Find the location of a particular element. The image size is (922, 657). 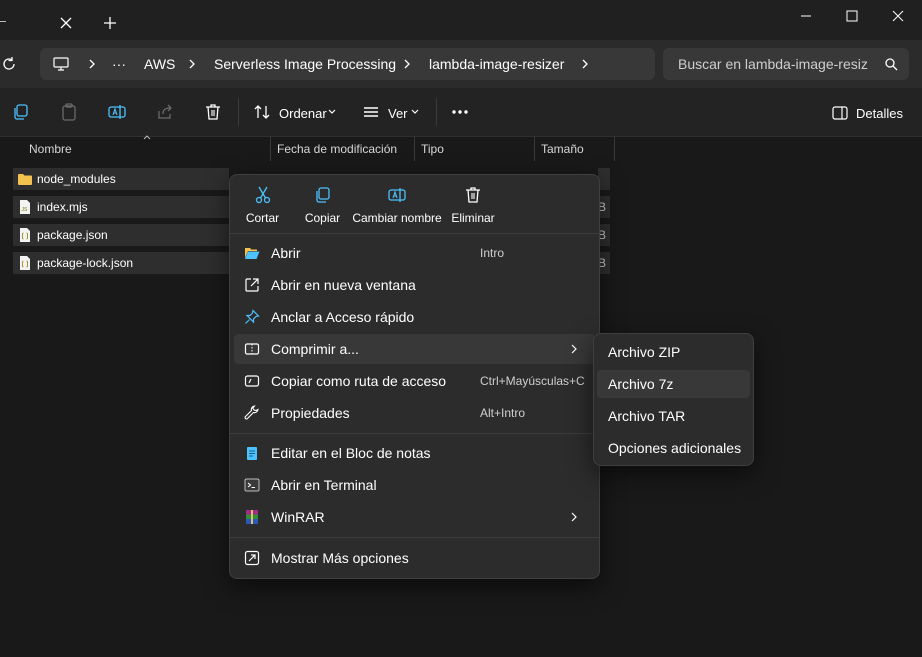

cut-button: Cortar is located at coordinates (262, 205).